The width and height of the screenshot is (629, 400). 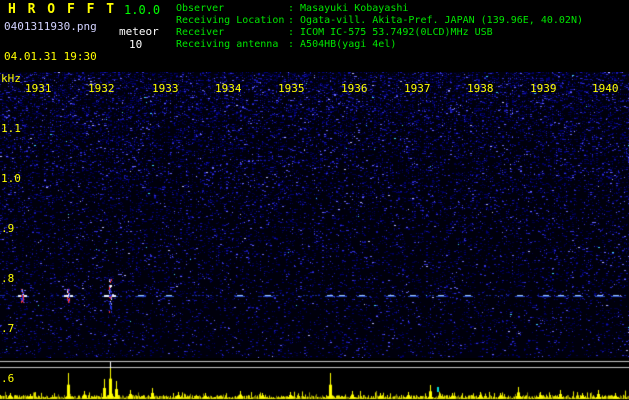 I want to click on time-tick-label: 1938, so click(x=480, y=88).